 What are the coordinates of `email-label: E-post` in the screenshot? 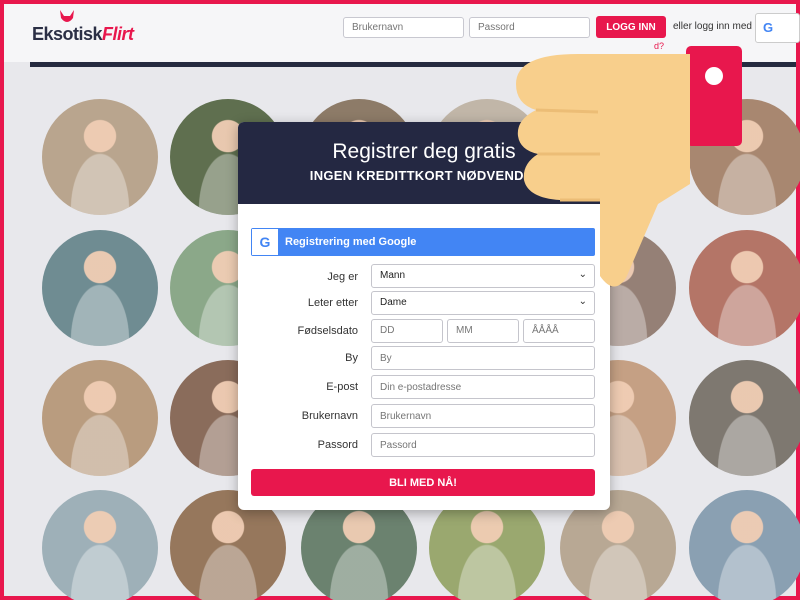 It's located at (342, 387).